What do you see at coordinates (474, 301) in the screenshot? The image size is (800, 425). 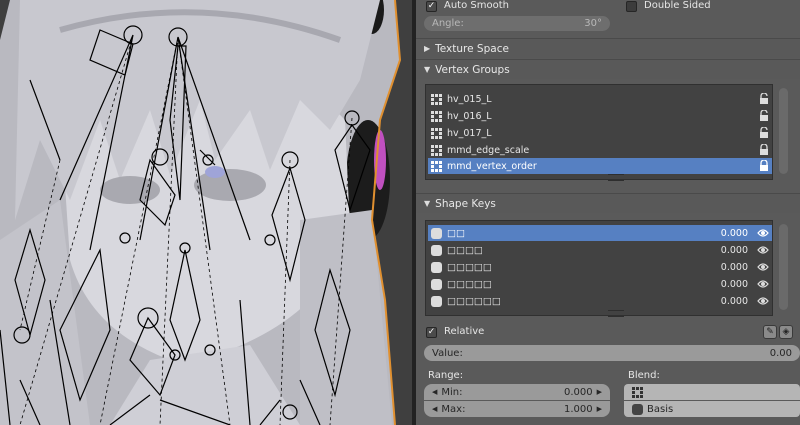 I see `shape-key-name: □□□□□□` at bounding box center [474, 301].